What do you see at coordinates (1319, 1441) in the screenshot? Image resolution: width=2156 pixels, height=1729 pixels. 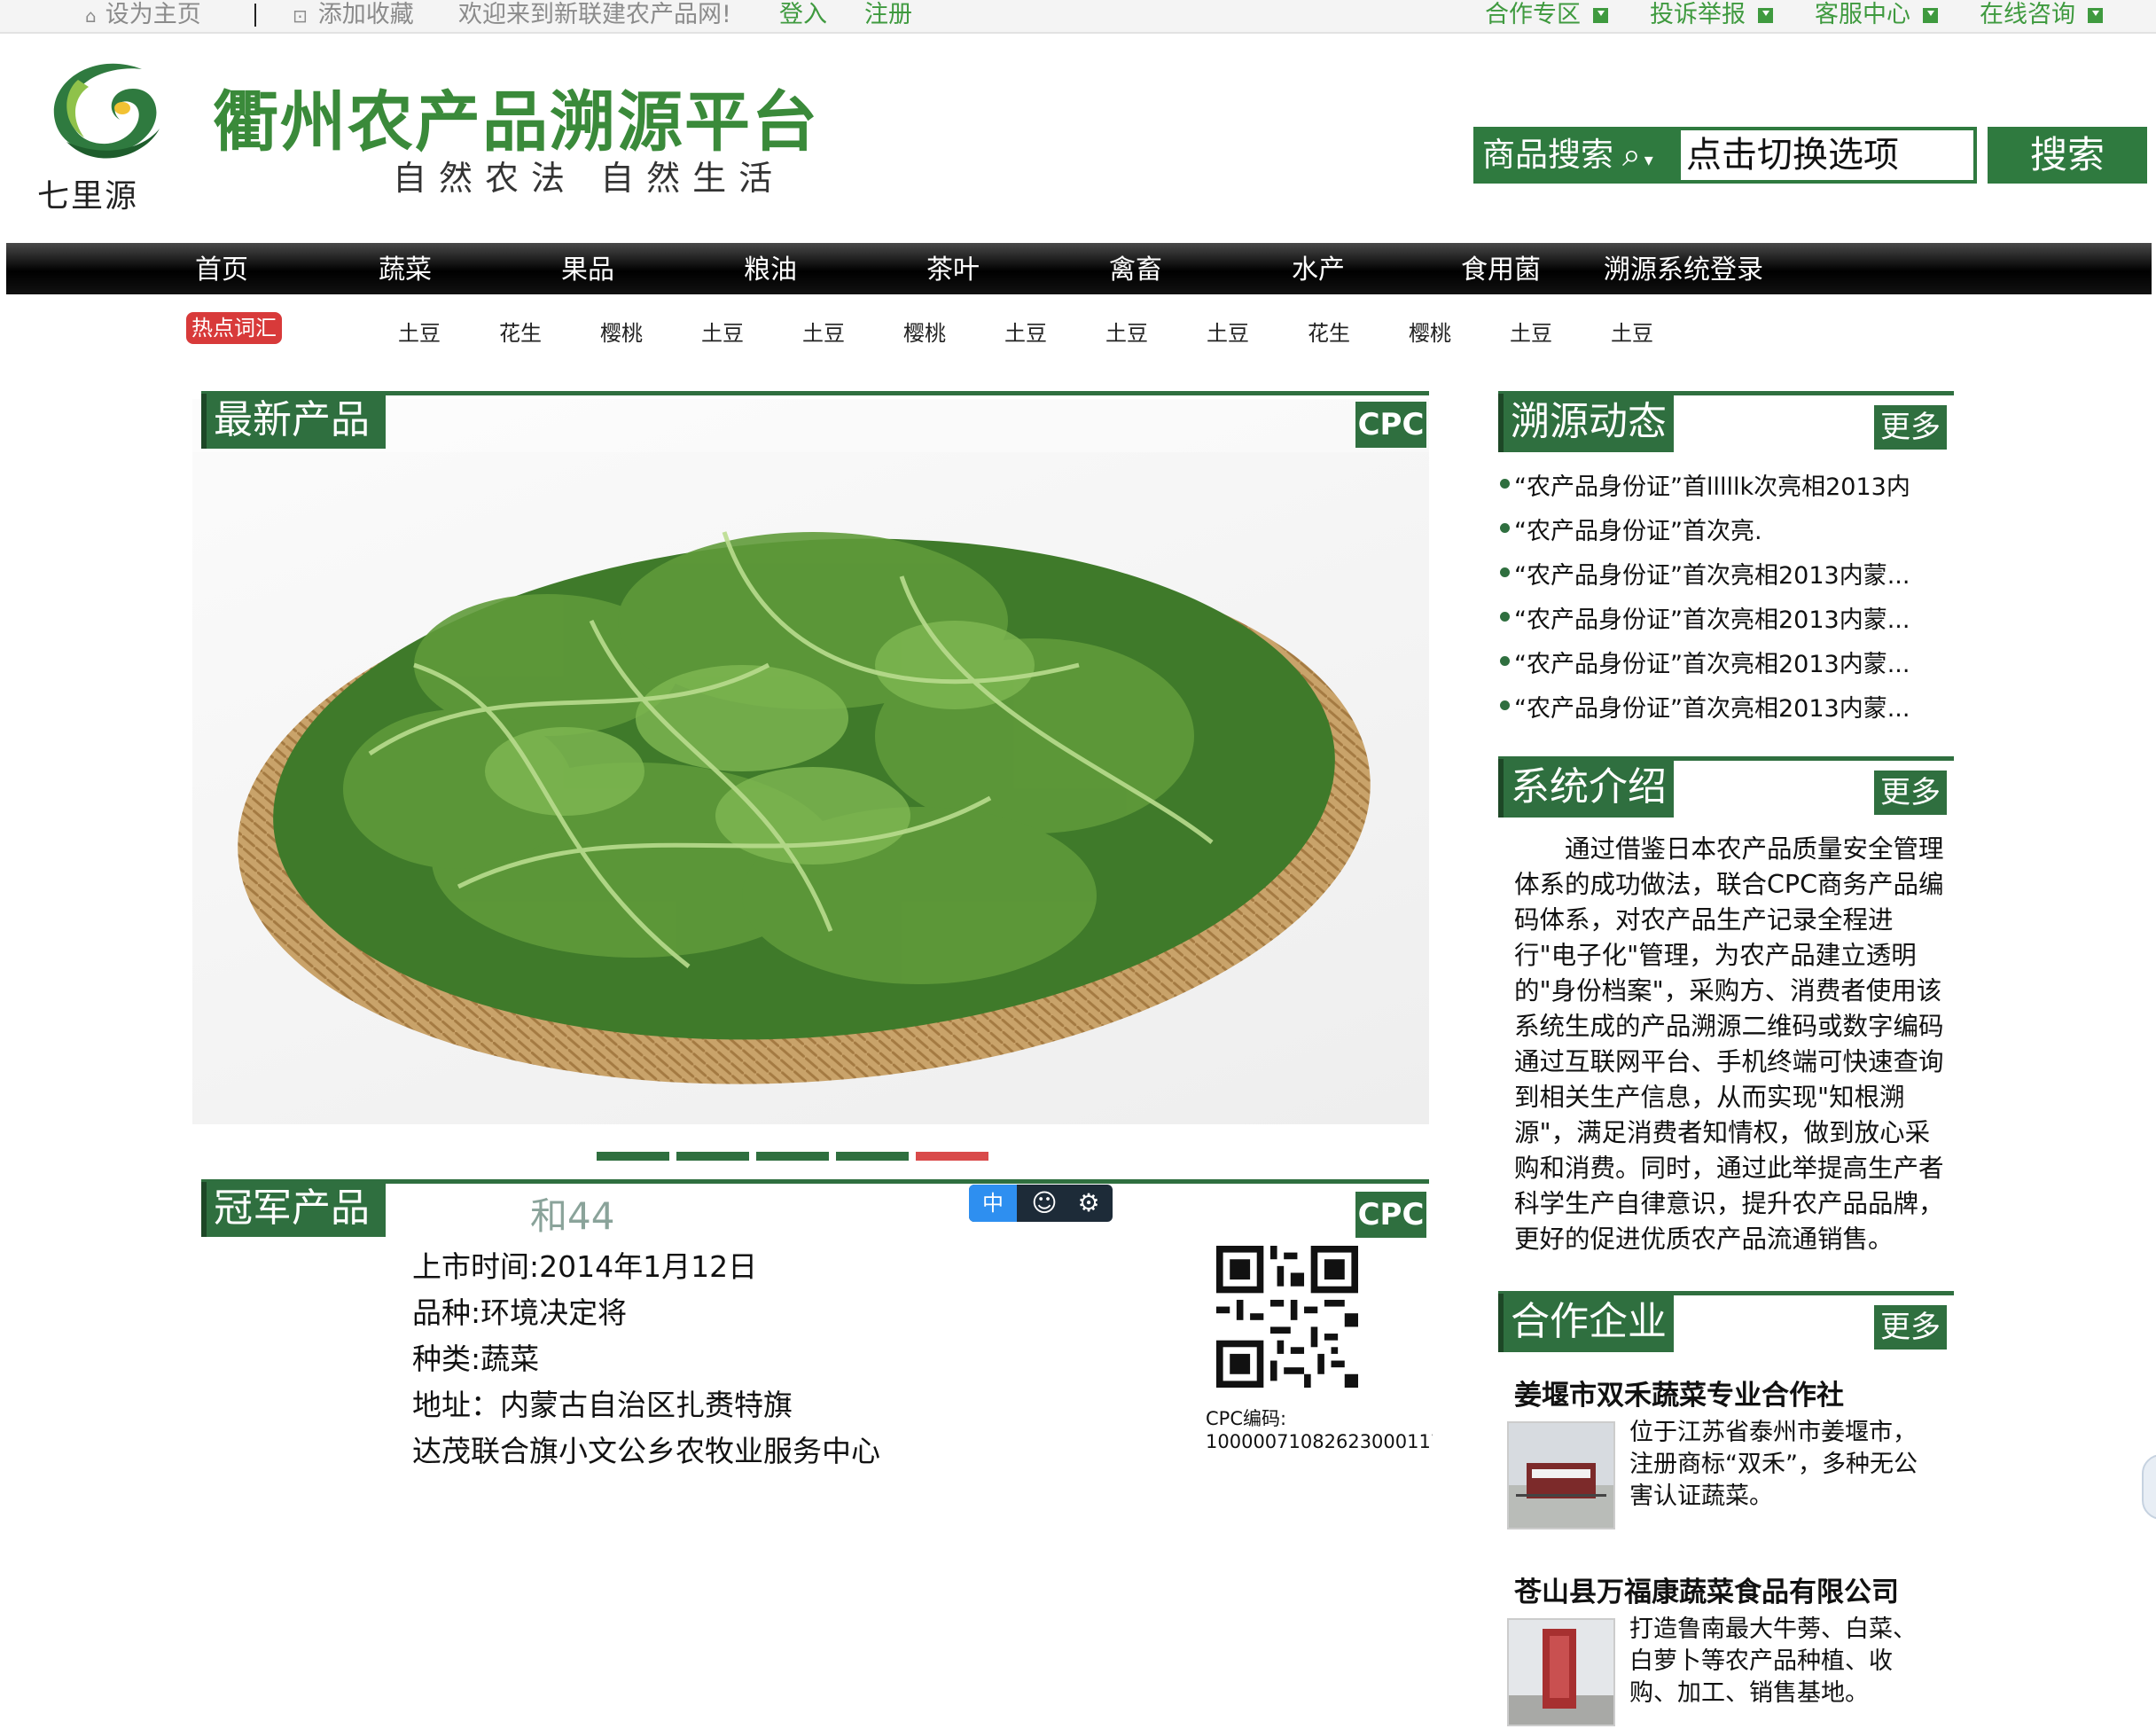 I see `cpc-code-value: 100000710826230001170` at bounding box center [1319, 1441].